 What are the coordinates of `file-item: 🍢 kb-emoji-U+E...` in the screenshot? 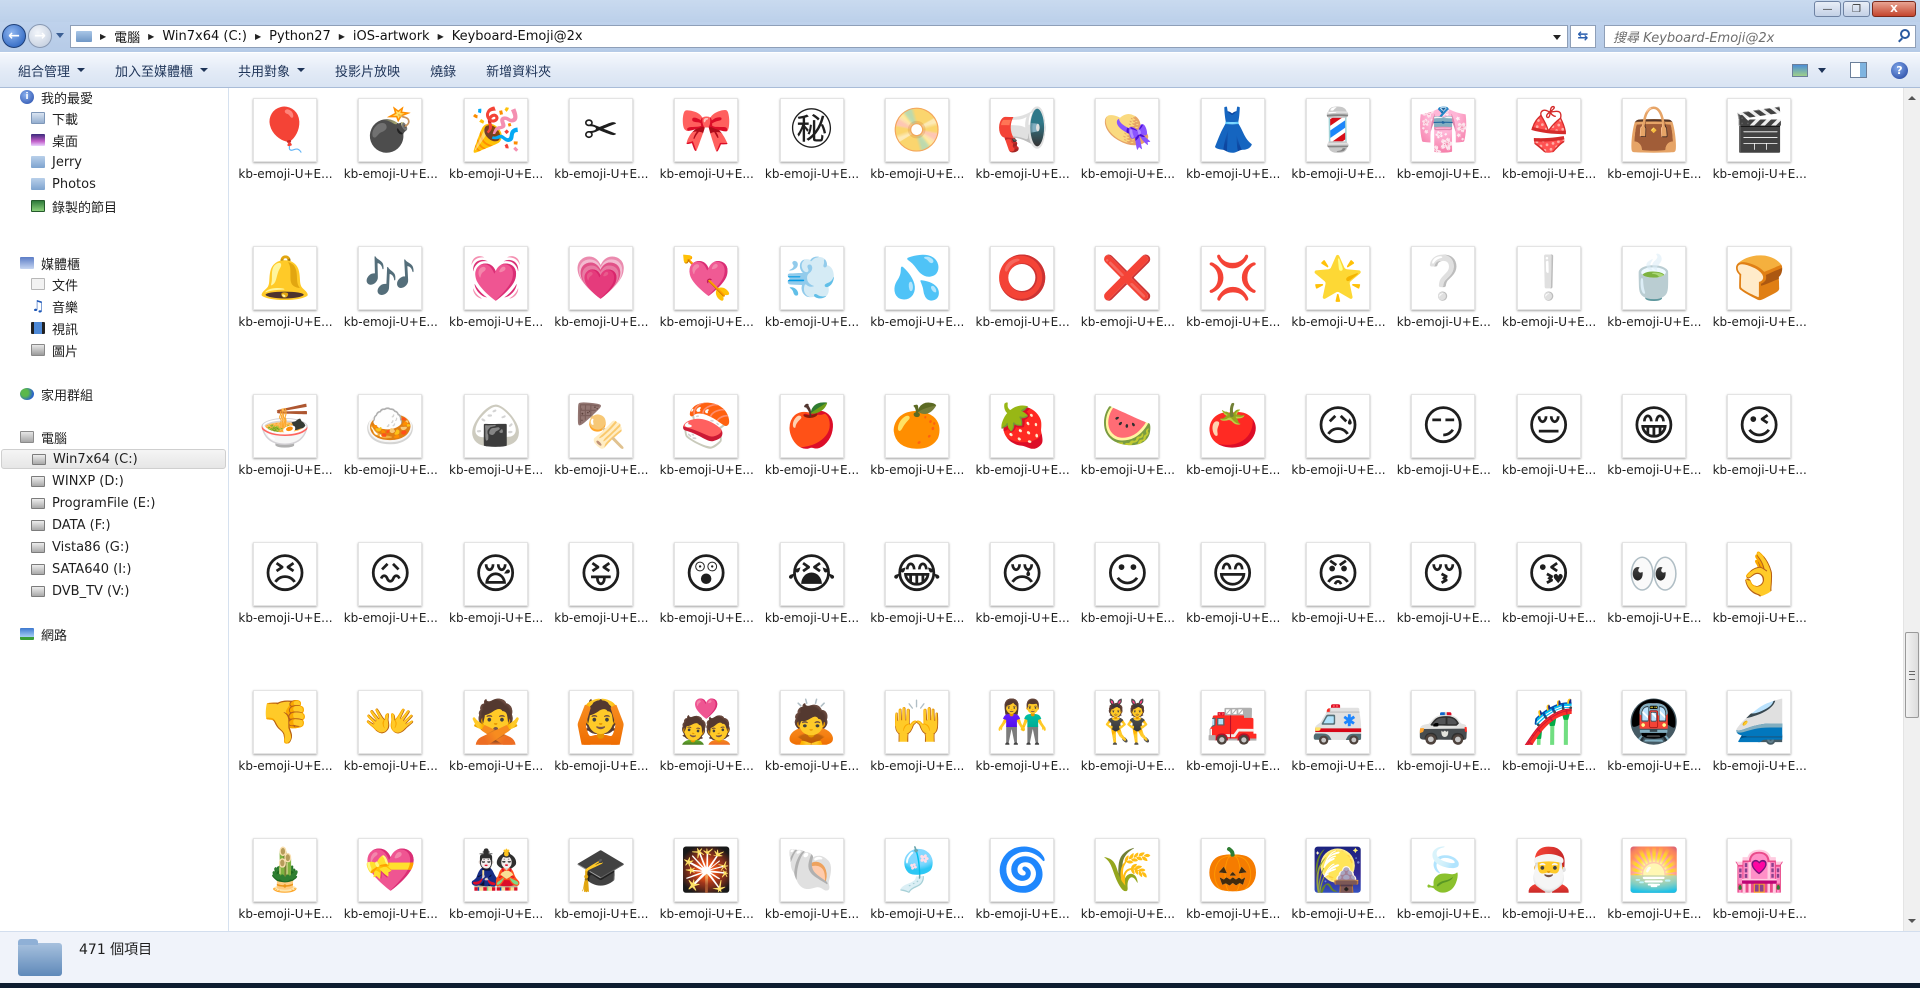 It's located at (601, 434).